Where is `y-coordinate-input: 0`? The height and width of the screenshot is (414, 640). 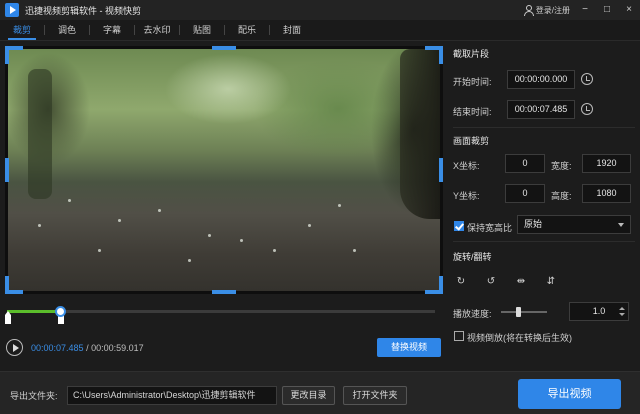
y-coordinate-input: 0 is located at coordinates (525, 193).